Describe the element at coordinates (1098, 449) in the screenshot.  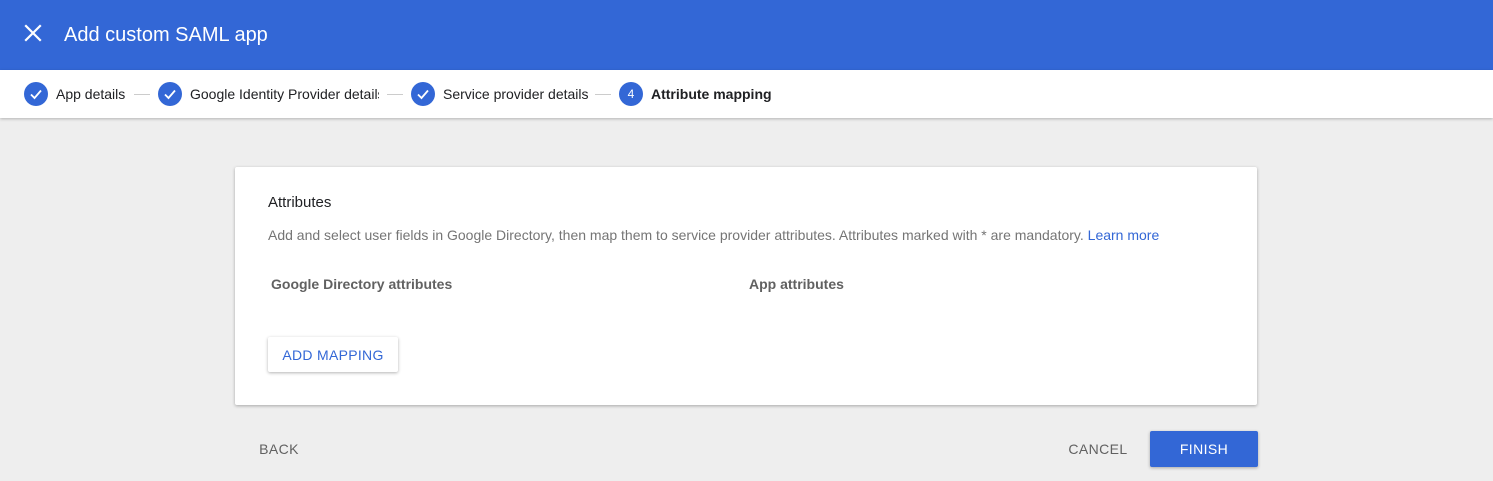
I see `cancel-button: CANCEL` at that location.